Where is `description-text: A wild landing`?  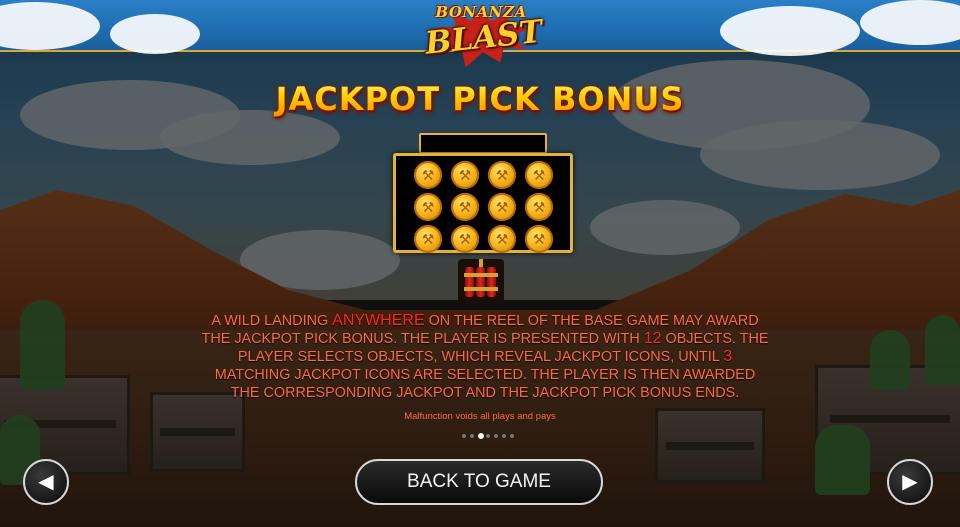 description-text: A wild landing is located at coordinates (272, 321).